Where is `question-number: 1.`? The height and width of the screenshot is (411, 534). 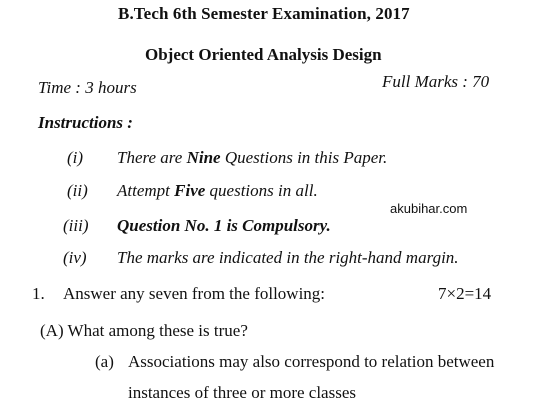 question-number: 1. is located at coordinates (38, 293).